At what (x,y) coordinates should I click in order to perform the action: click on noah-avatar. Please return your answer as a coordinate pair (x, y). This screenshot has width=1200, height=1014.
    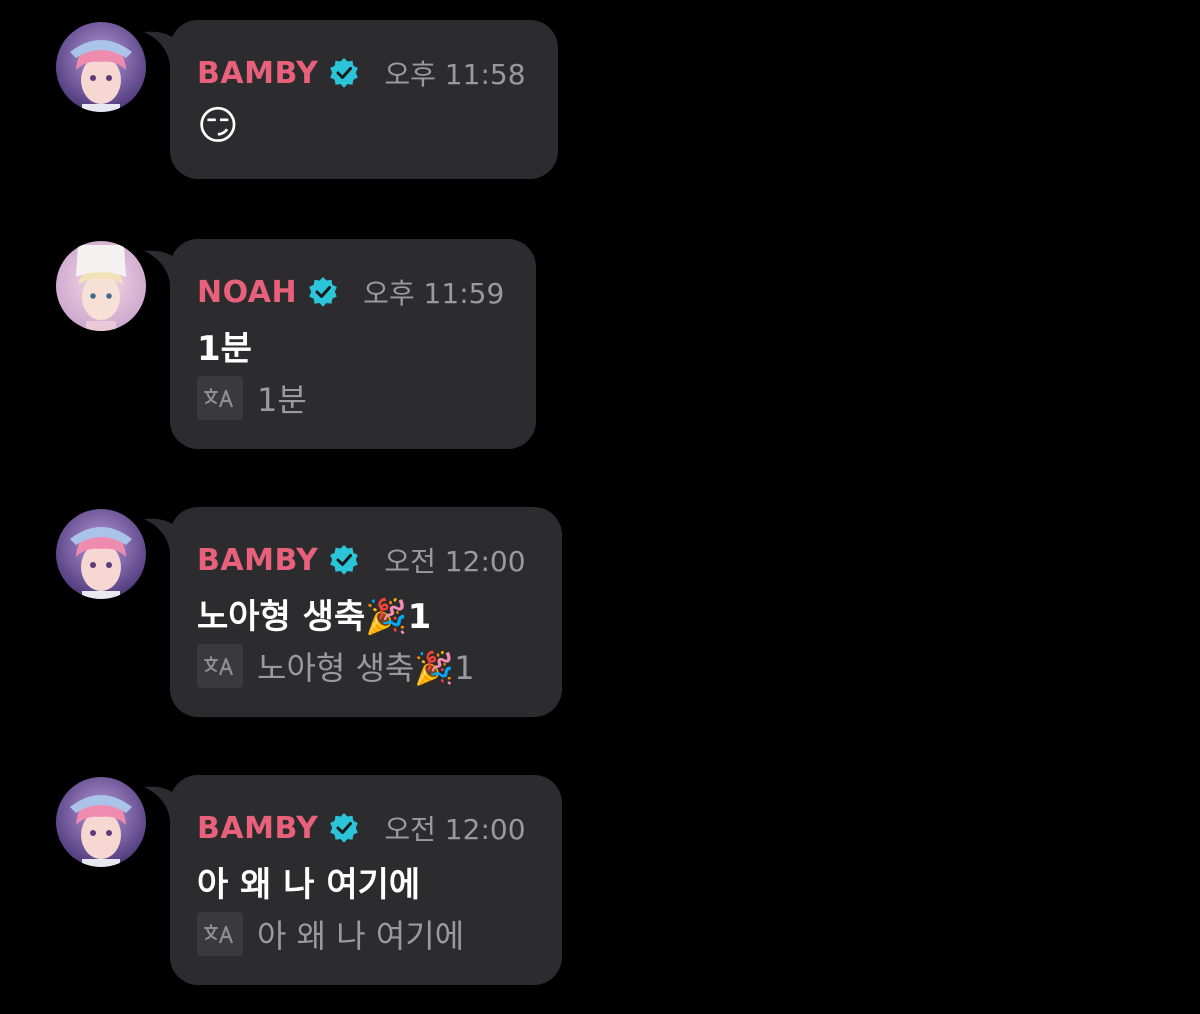
    Looking at the image, I should click on (101, 286).